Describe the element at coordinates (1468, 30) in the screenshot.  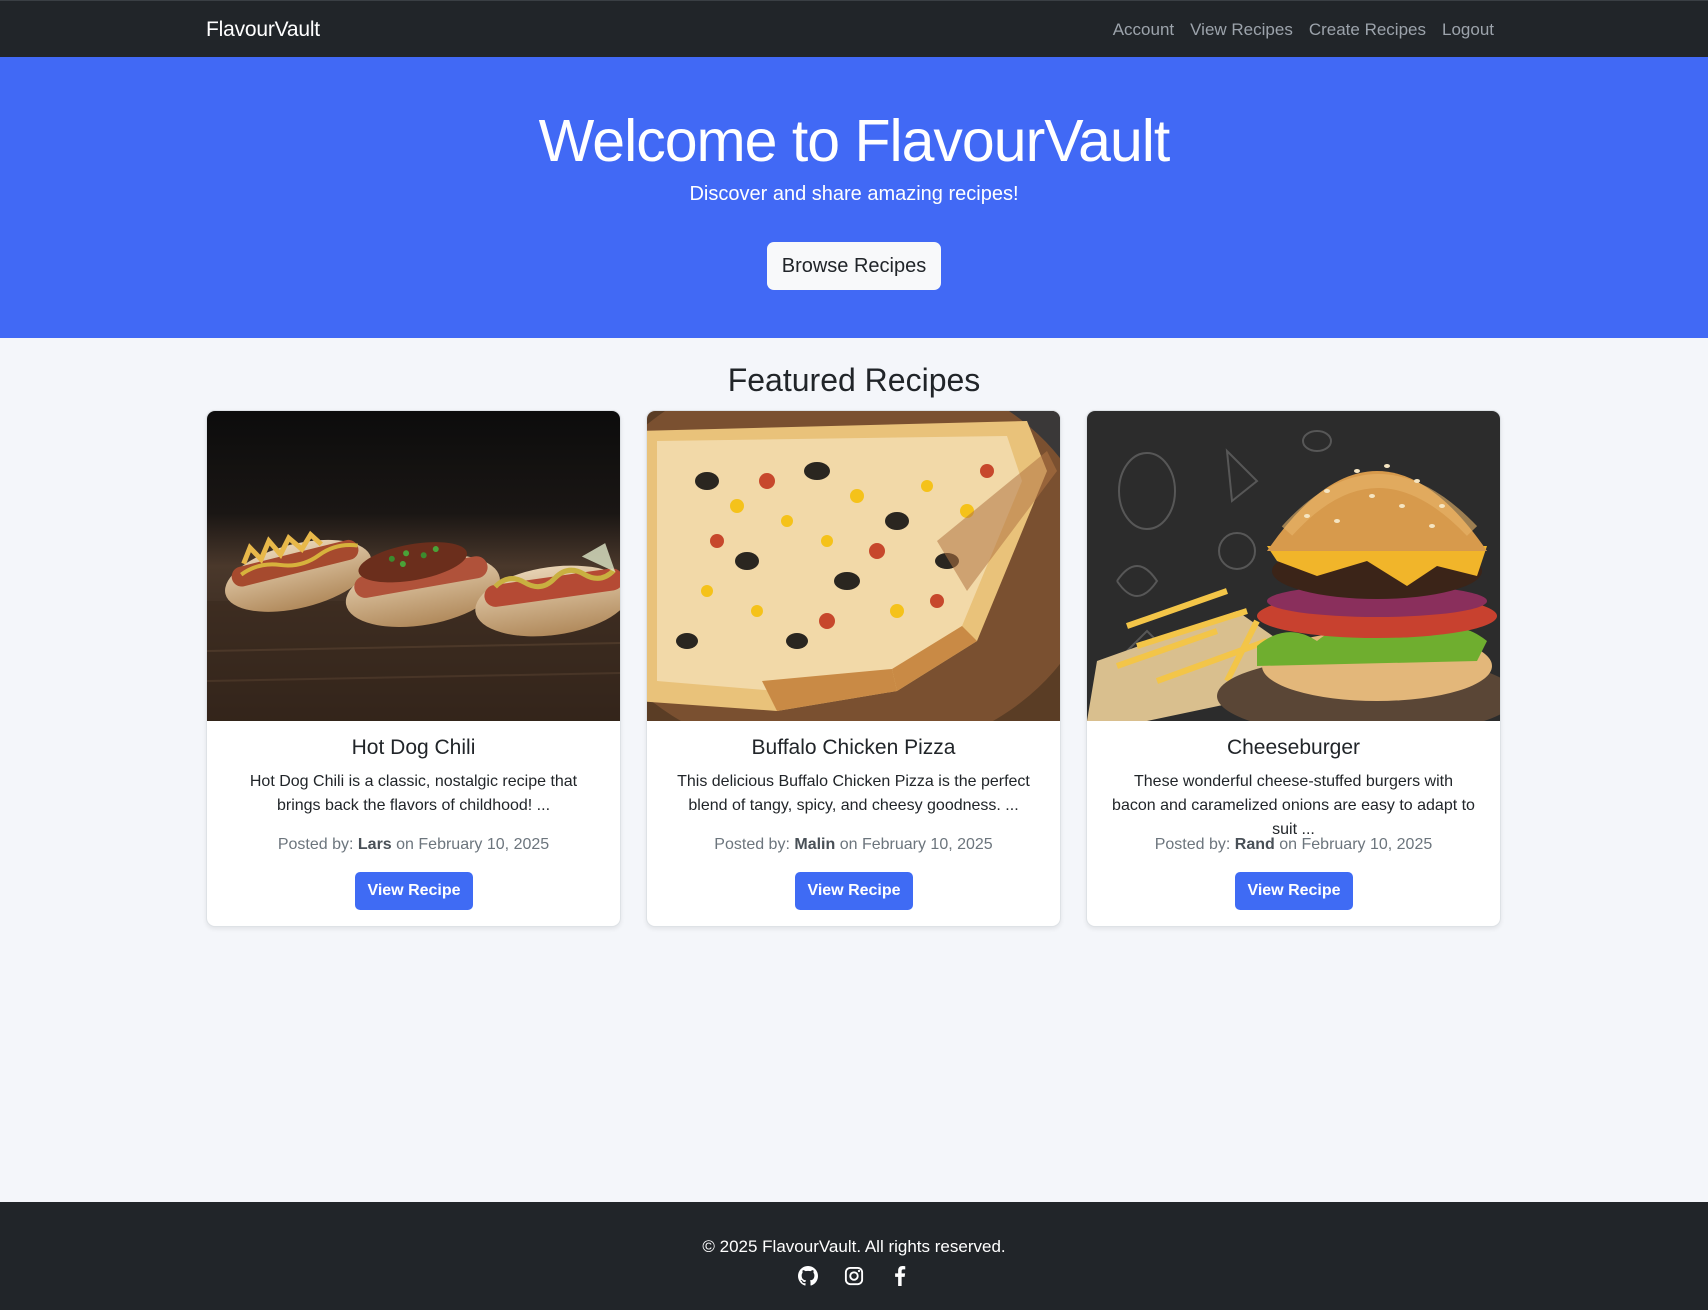
I see `nav-link-logout: Logout` at that location.